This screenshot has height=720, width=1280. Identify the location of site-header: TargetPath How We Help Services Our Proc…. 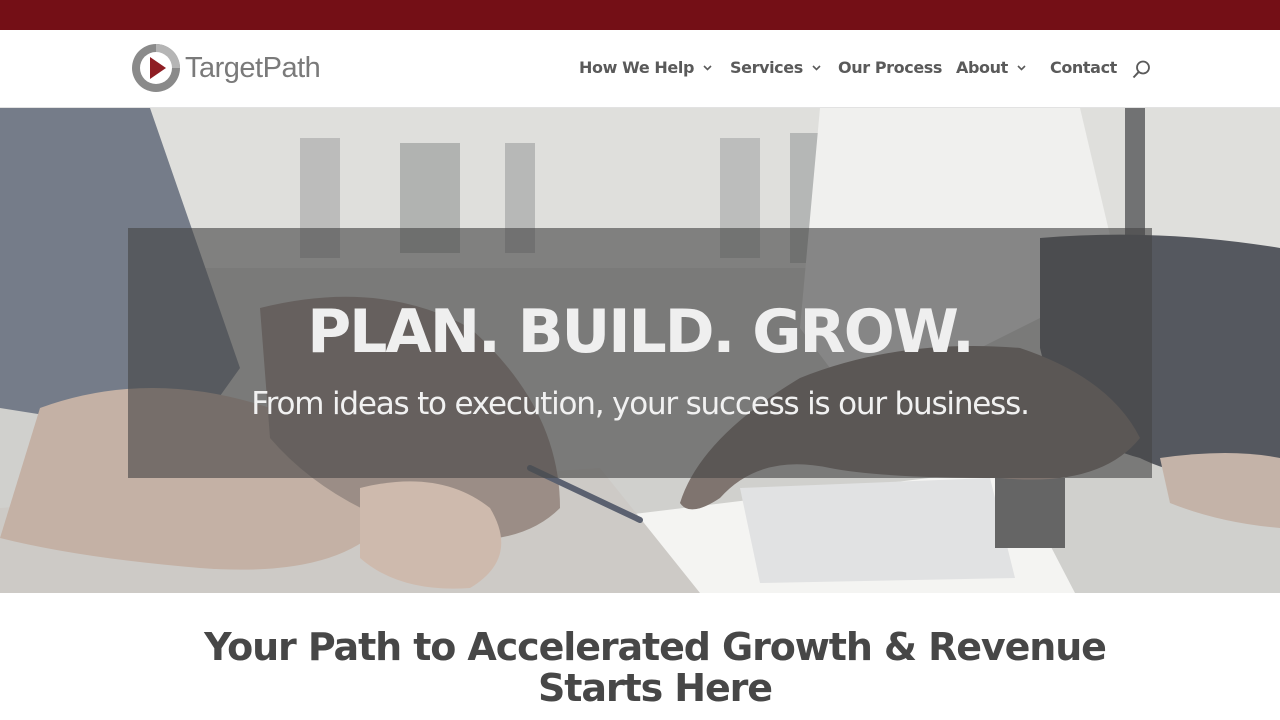
(640, 69).